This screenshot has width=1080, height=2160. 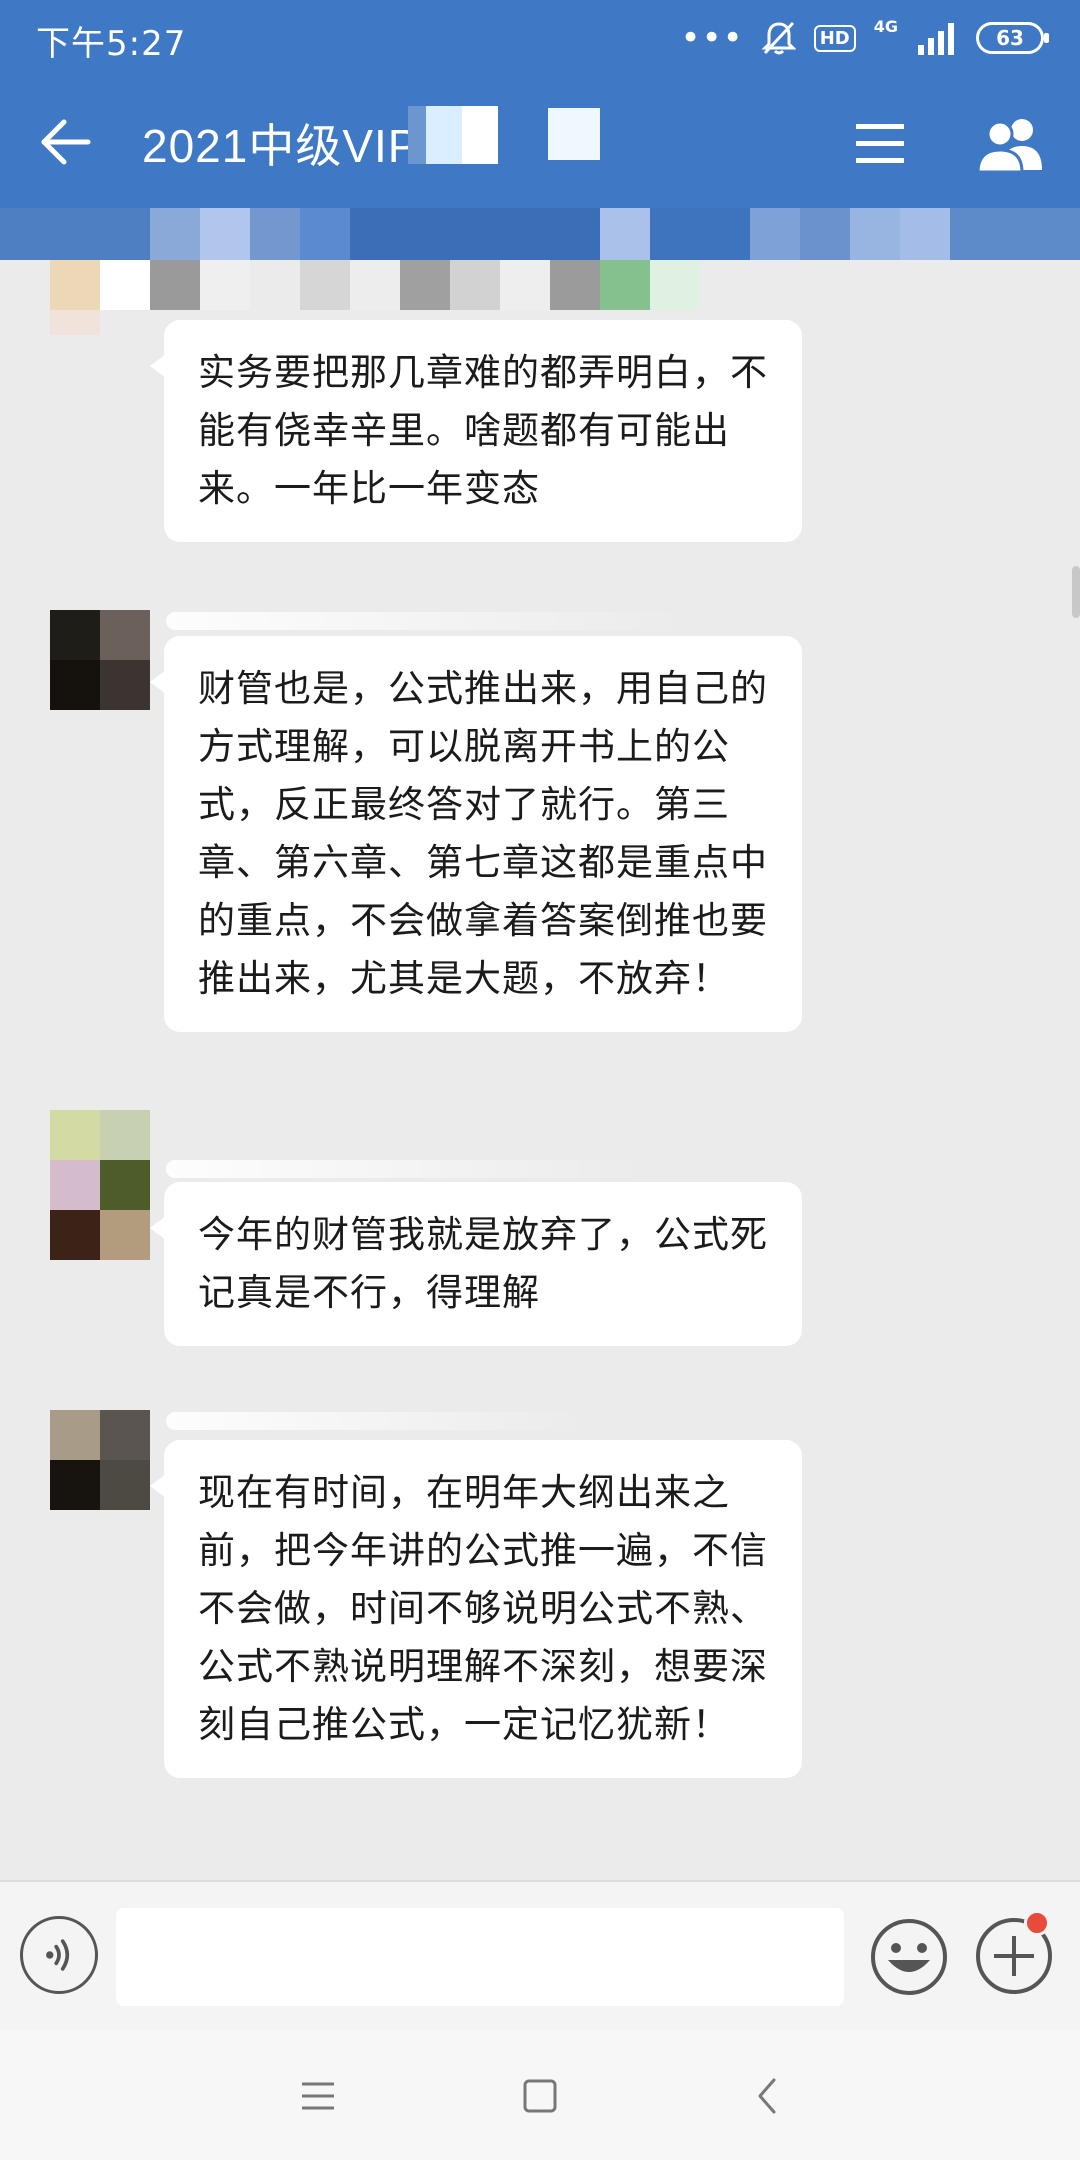 I want to click on message-text: 实务要把那几章难的都弄明白，不能有侥幸辛里。啥题都有可能出来。一年比一年变态, so click(x=483, y=430).